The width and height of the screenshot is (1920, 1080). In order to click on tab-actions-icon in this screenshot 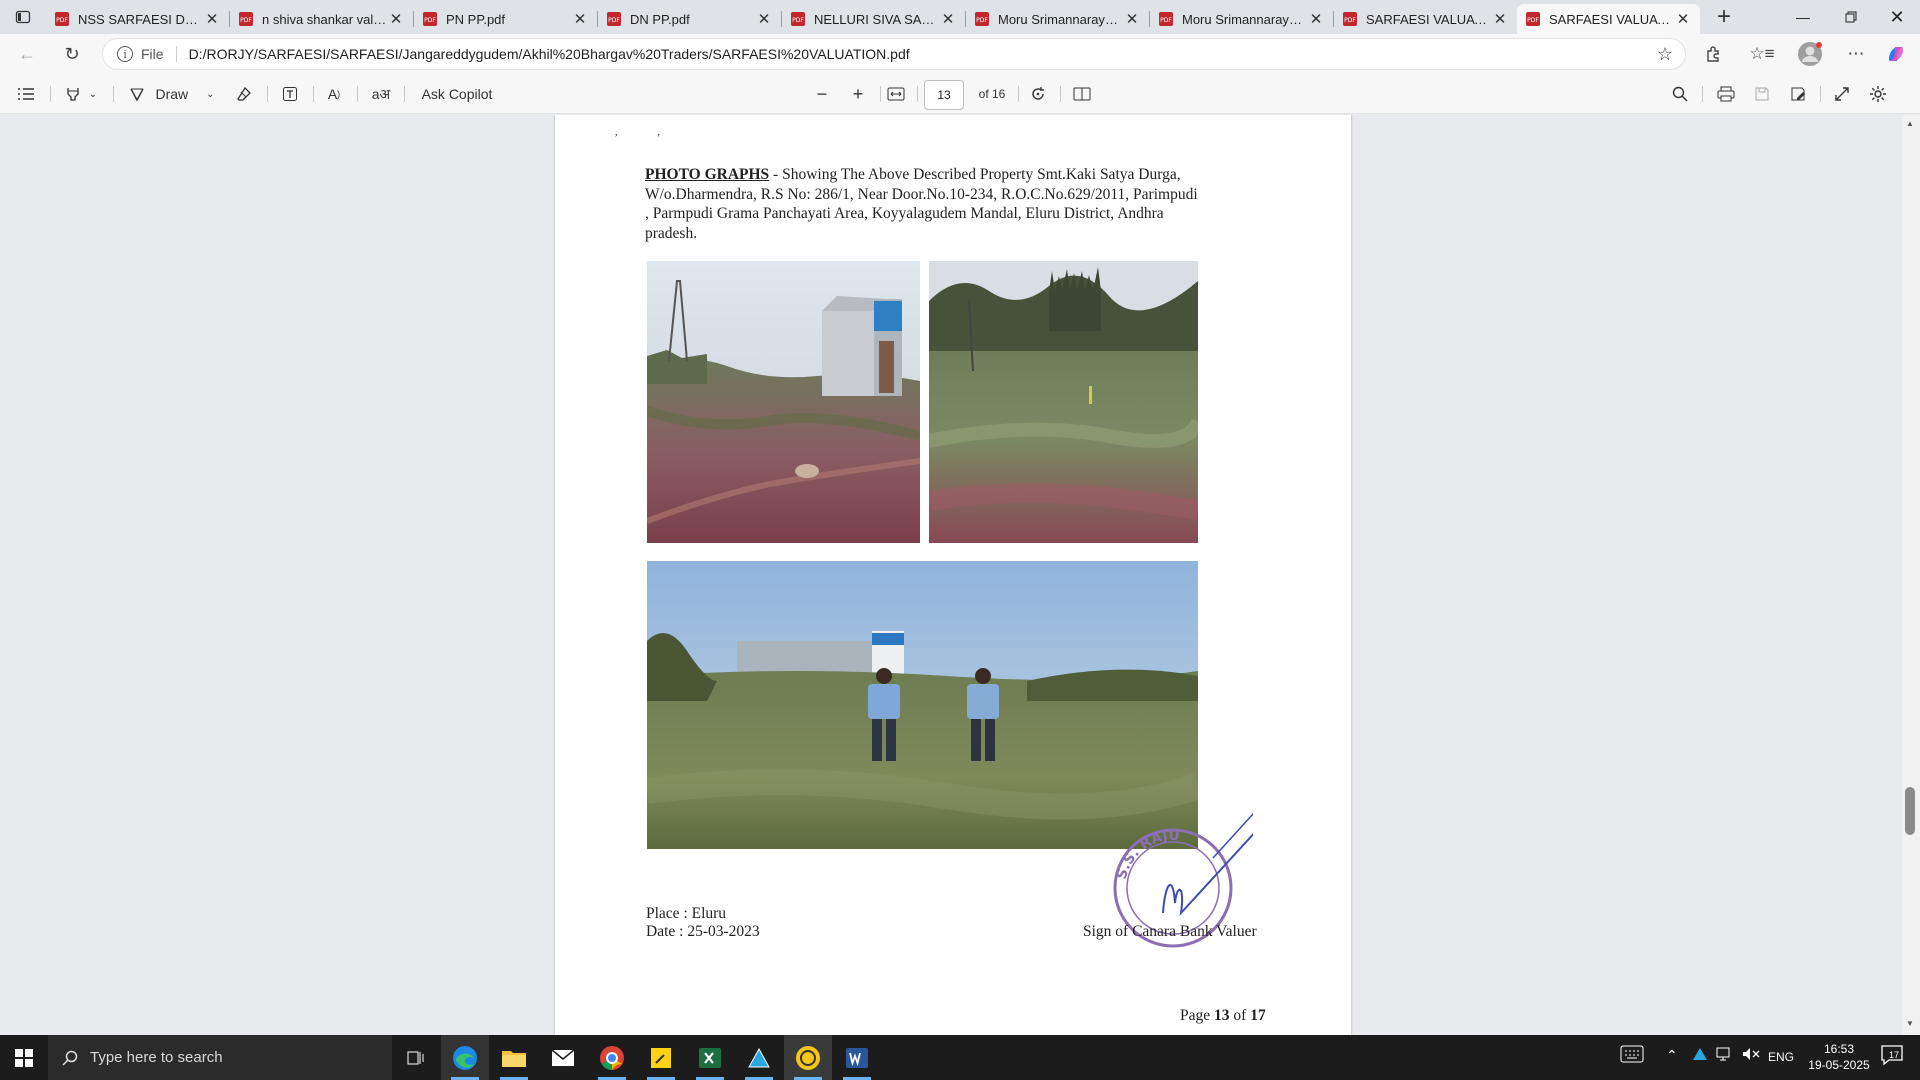, I will do `click(23, 17)`.